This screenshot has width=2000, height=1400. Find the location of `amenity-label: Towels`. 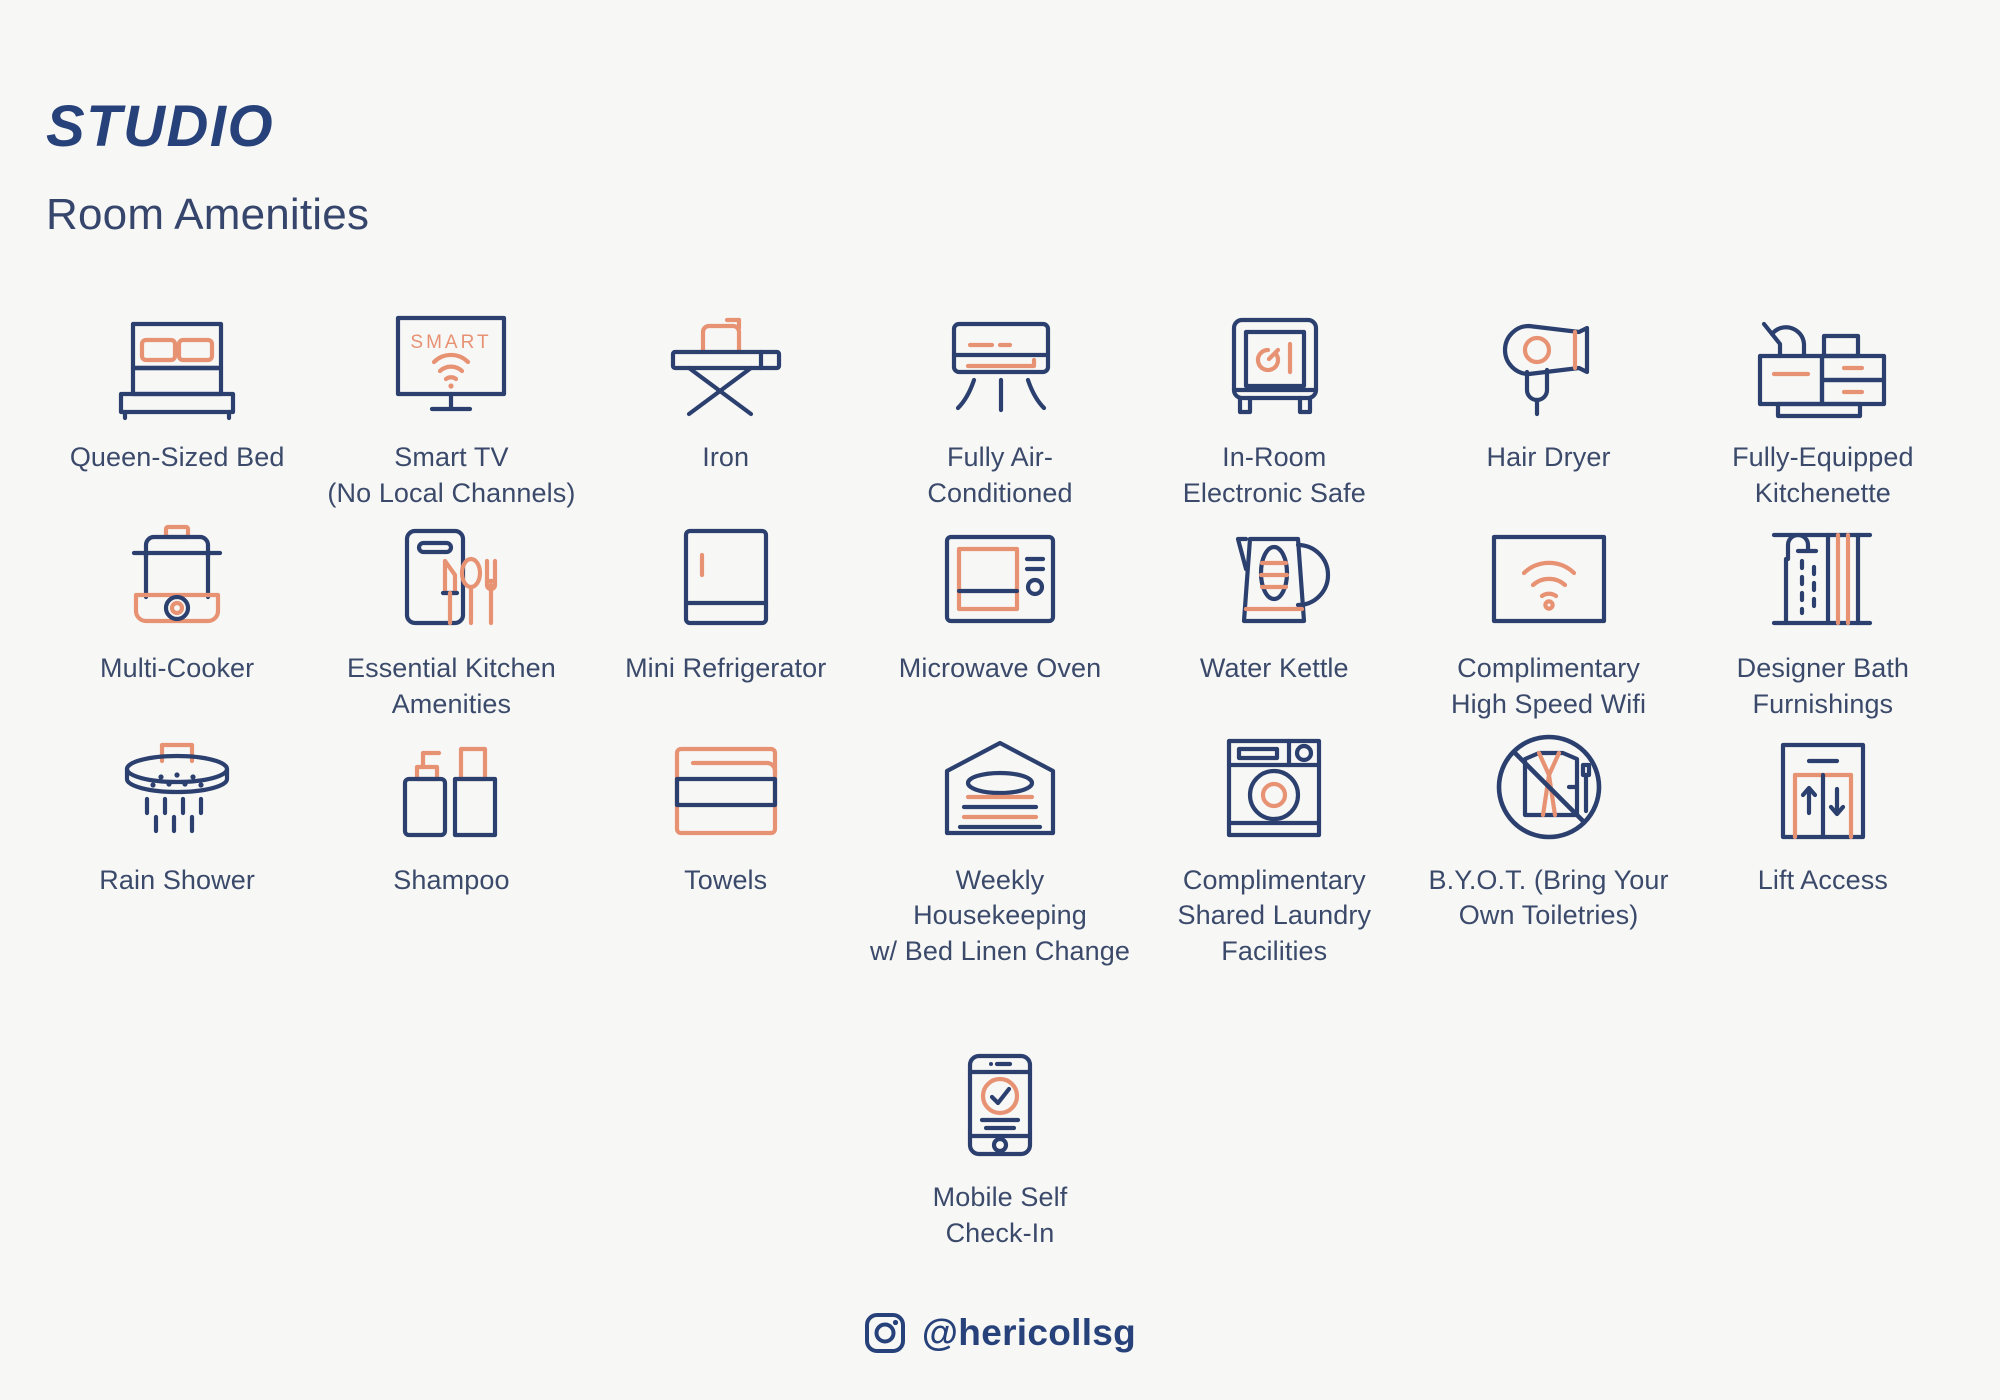

amenity-label: Towels is located at coordinates (726, 879).